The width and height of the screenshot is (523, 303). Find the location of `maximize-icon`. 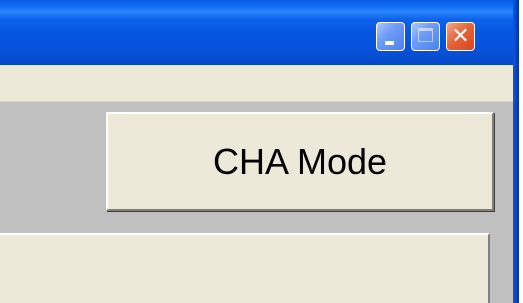

maximize-icon is located at coordinates (425, 35).